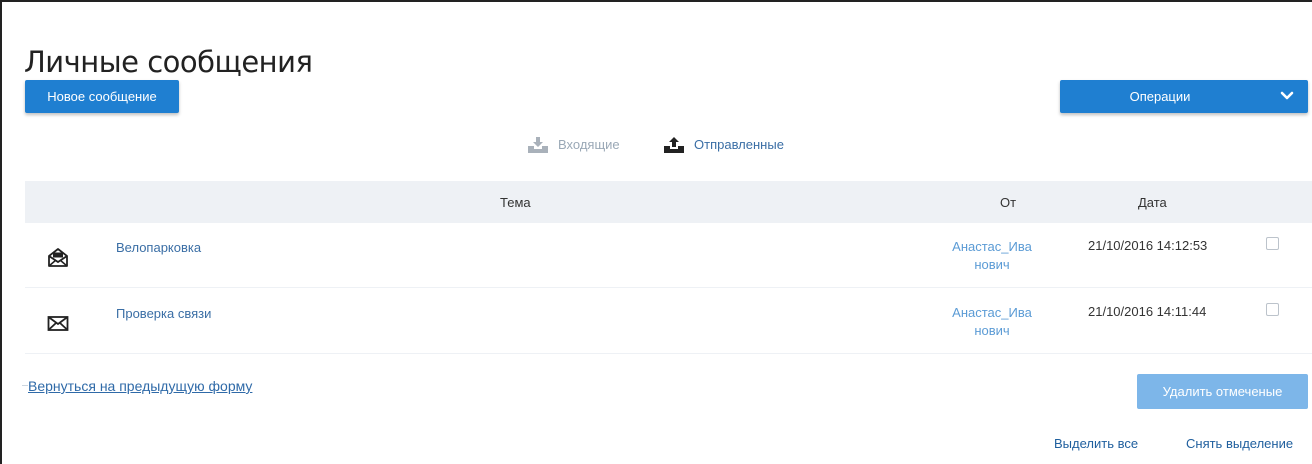 Image resolution: width=1312 pixels, height=464 pixels. Describe the element at coordinates (1287, 95) in the screenshot. I see `chevron-down-icon` at that location.